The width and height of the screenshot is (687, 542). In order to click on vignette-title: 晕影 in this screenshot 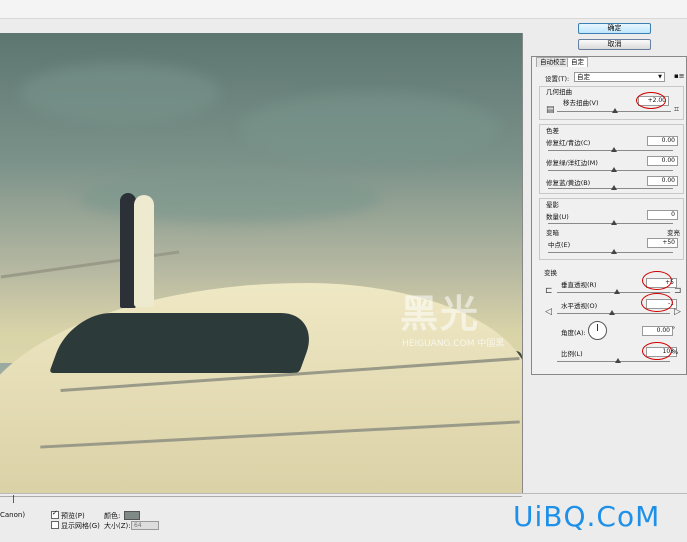, I will do `click(552, 205)`.